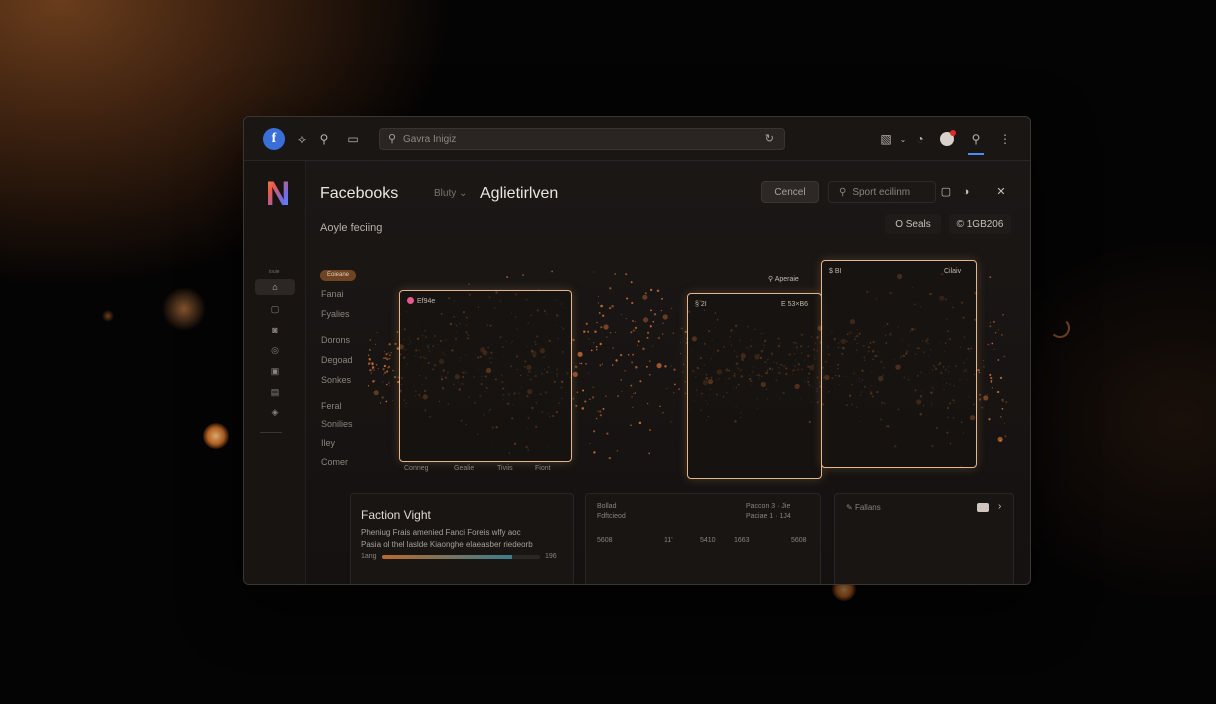  What do you see at coordinates (338, 275) in the screenshot?
I see `nav-badge: Eoieane` at bounding box center [338, 275].